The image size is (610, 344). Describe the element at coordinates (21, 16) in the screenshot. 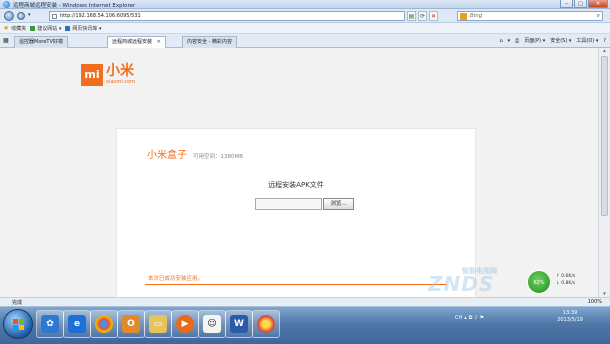

I see `forward-button: ›` at that location.